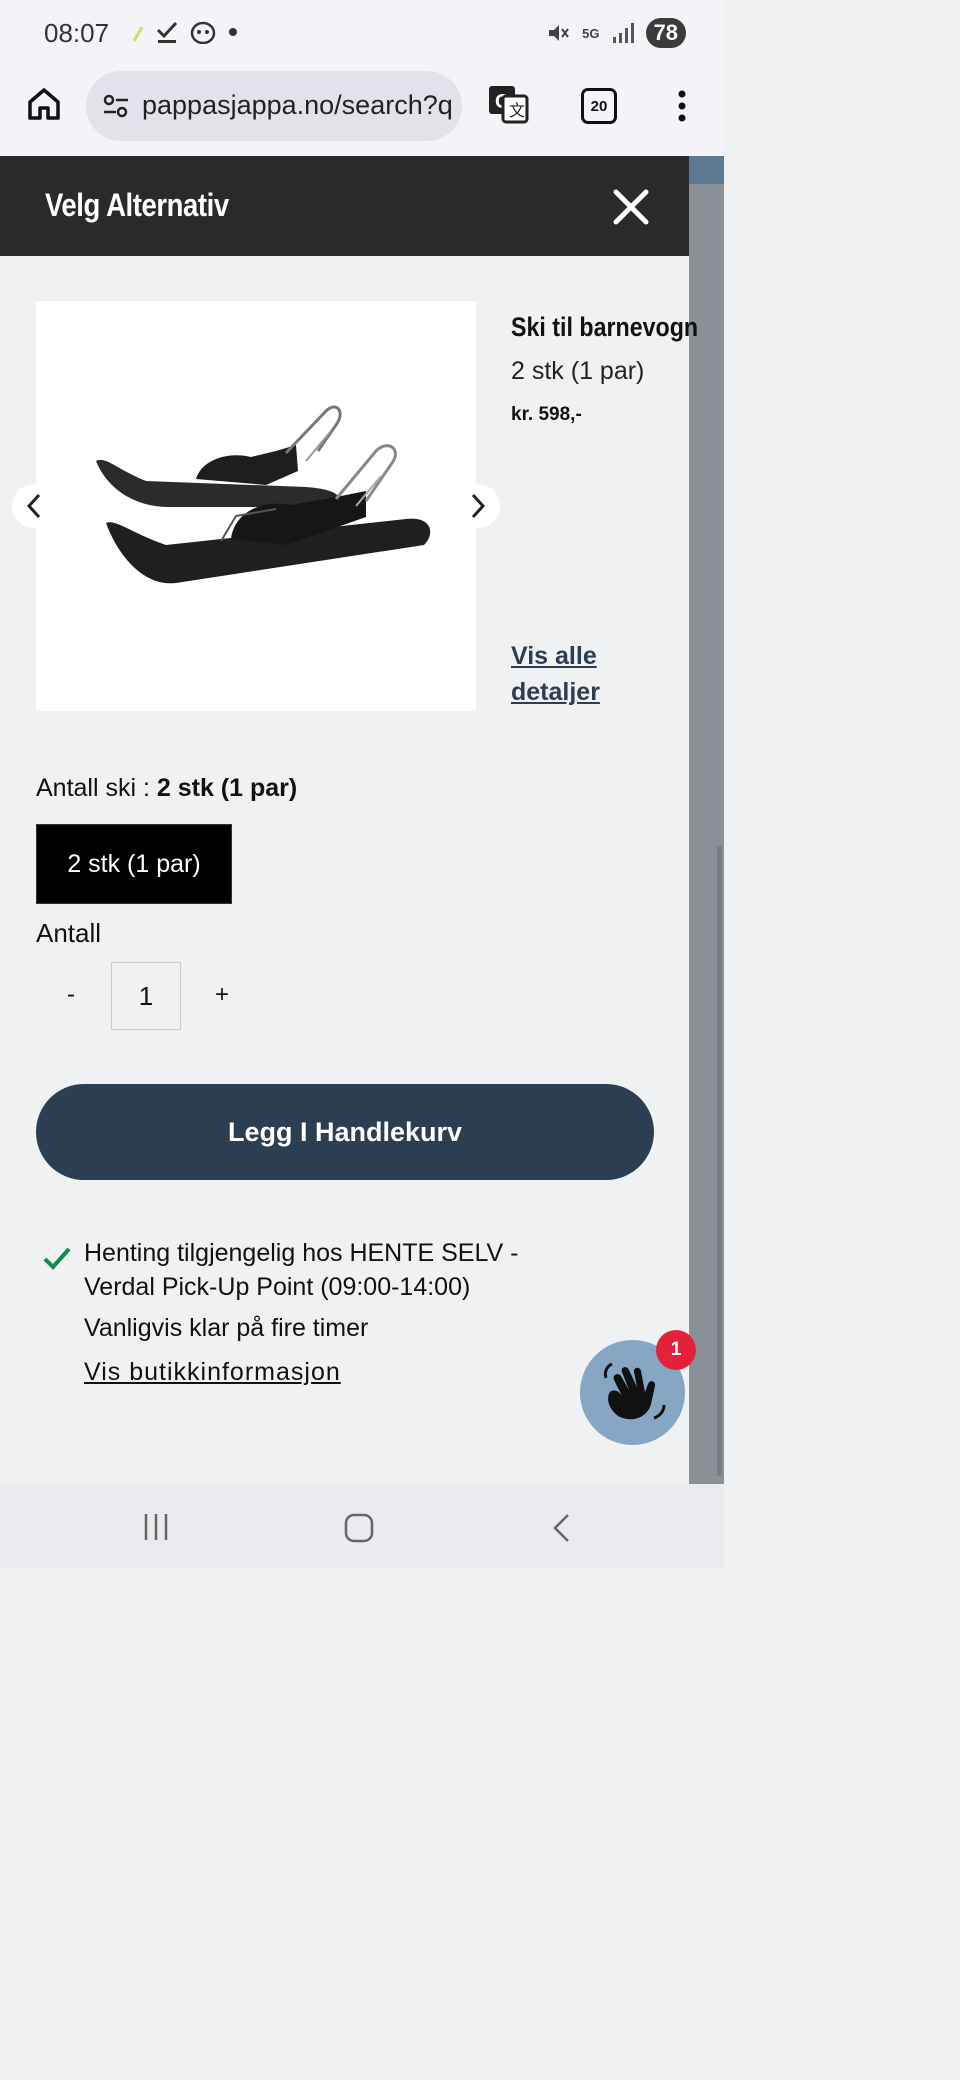 The image size is (960, 2080). What do you see at coordinates (138, 34) in the screenshot?
I see `leaf-icon` at bounding box center [138, 34].